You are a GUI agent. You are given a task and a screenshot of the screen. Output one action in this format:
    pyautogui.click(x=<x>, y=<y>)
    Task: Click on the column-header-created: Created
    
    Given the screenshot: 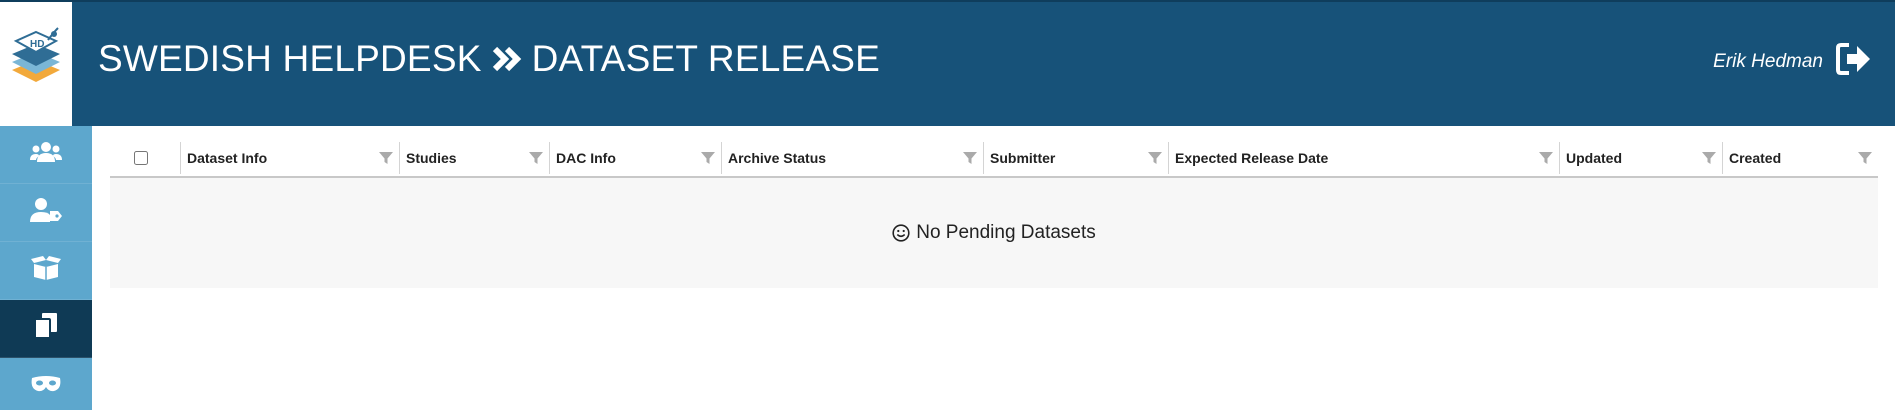 What is the action you would take?
    pyautogui.click(x=1800, y=158)
    